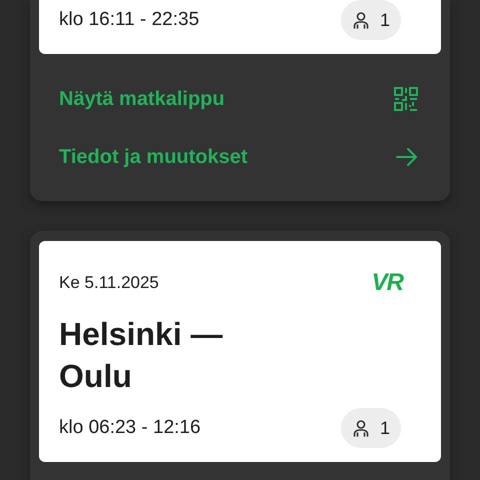 The width and height of the screenshot is (480, 480). What do you see at coordinates (141, 355) in the screenshot?
I see `route-title: Helsinki — Oulu` at bounding box center [141, 355].